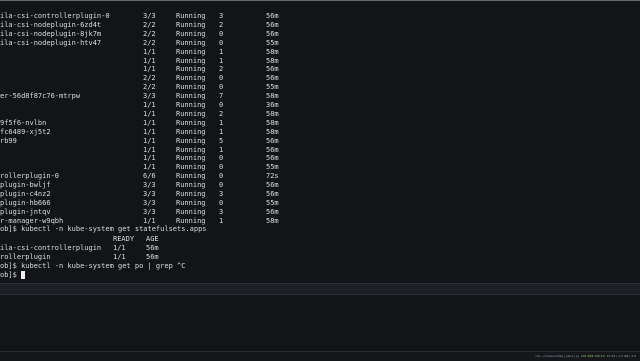 This screenshot has width=640, height=361. What do you see at coordinates (320, 289) in the screenshot?
I see `pane-divider` at bounding box center [320, 289].